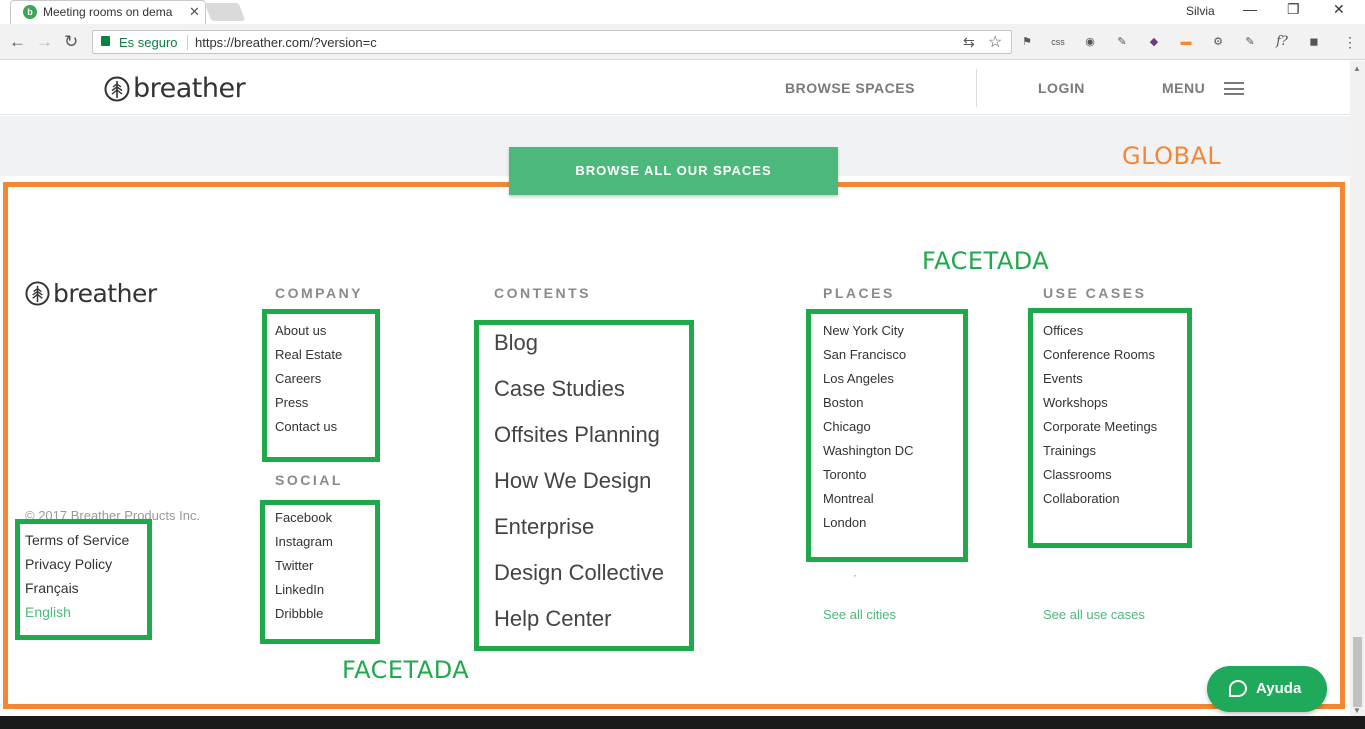 This screenshot has height=729, width=1365. I want to click on place-link-los-angeles: Los Angeles, so click(868, 379).